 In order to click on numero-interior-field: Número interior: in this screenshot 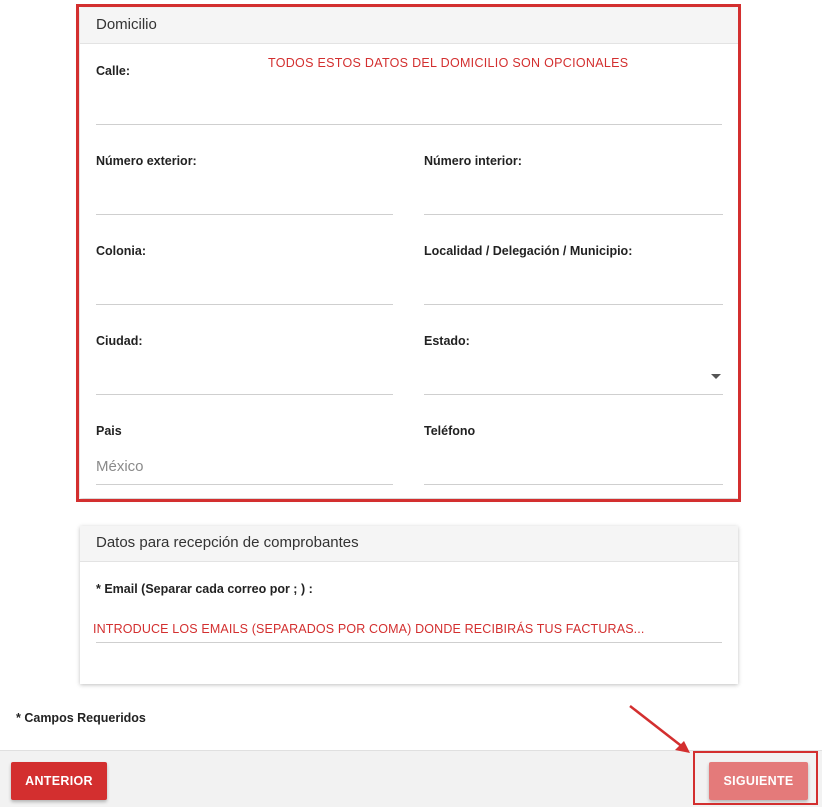, I will do `click(573, 184)`.